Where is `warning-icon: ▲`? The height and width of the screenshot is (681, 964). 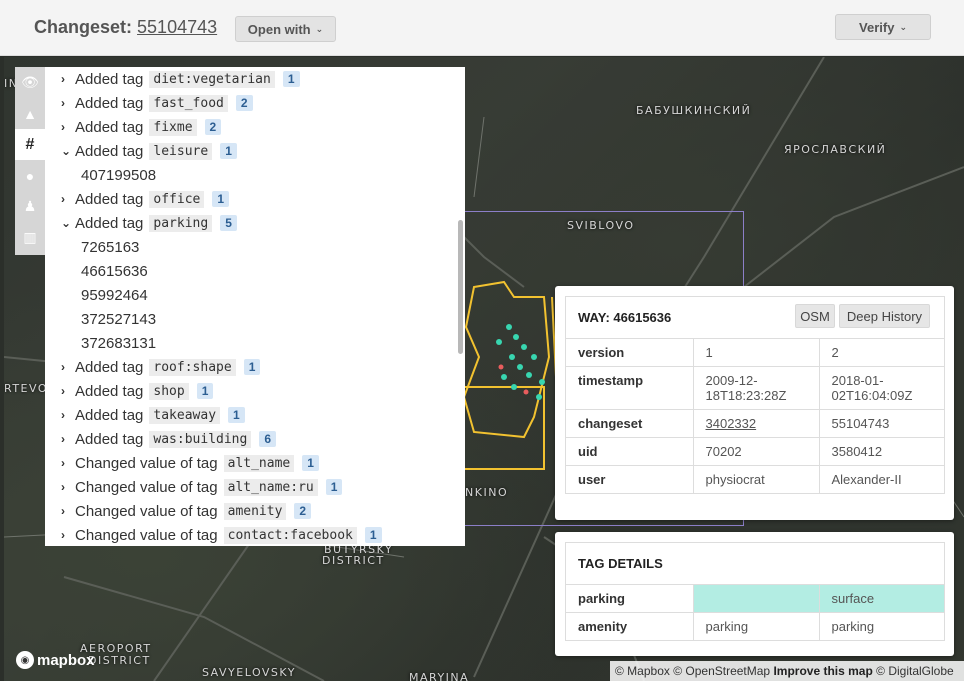
warning-icon: ▲ is located at coordinates (30, 113).